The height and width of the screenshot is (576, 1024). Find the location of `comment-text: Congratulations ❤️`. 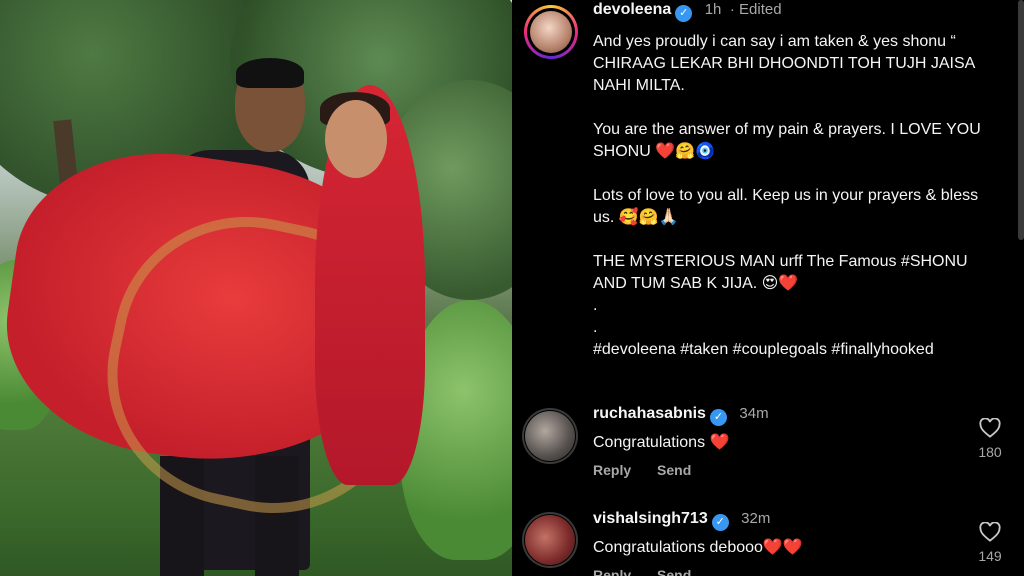

comment-text: Congratulations ❤️ is located at coordinates (661, 442).